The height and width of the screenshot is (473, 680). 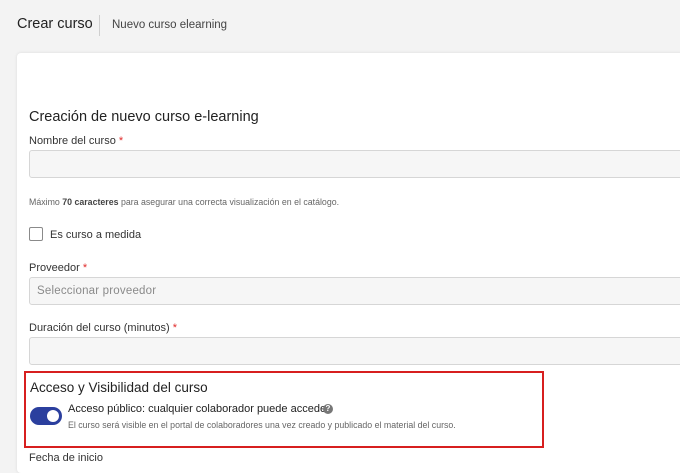 I want to click on custom-course-checkbox, so click(x=36, y=234).